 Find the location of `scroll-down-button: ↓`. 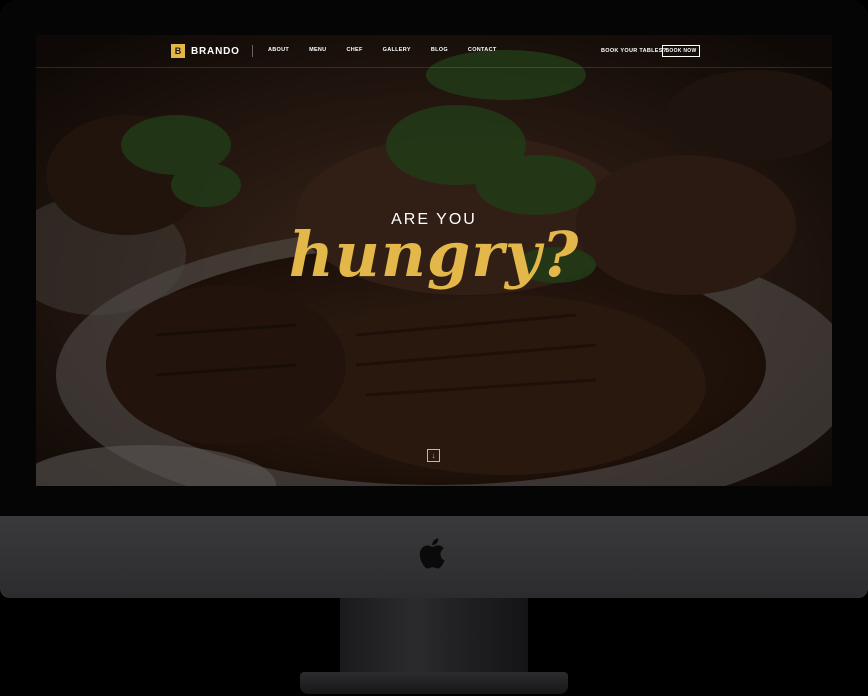

scroll-down-button: ↓ is located at coordinates (433, 455).